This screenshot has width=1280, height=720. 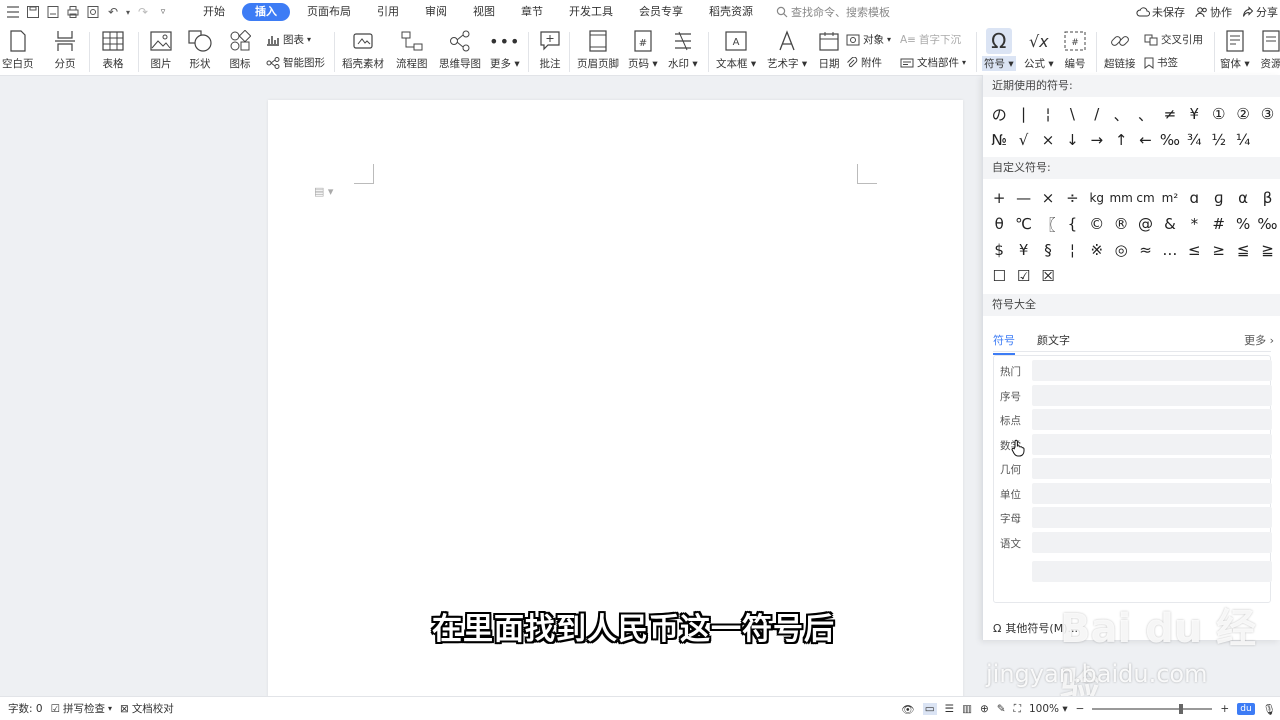 I want to click on page-break-button: 分页, so click(x=65, y=49).